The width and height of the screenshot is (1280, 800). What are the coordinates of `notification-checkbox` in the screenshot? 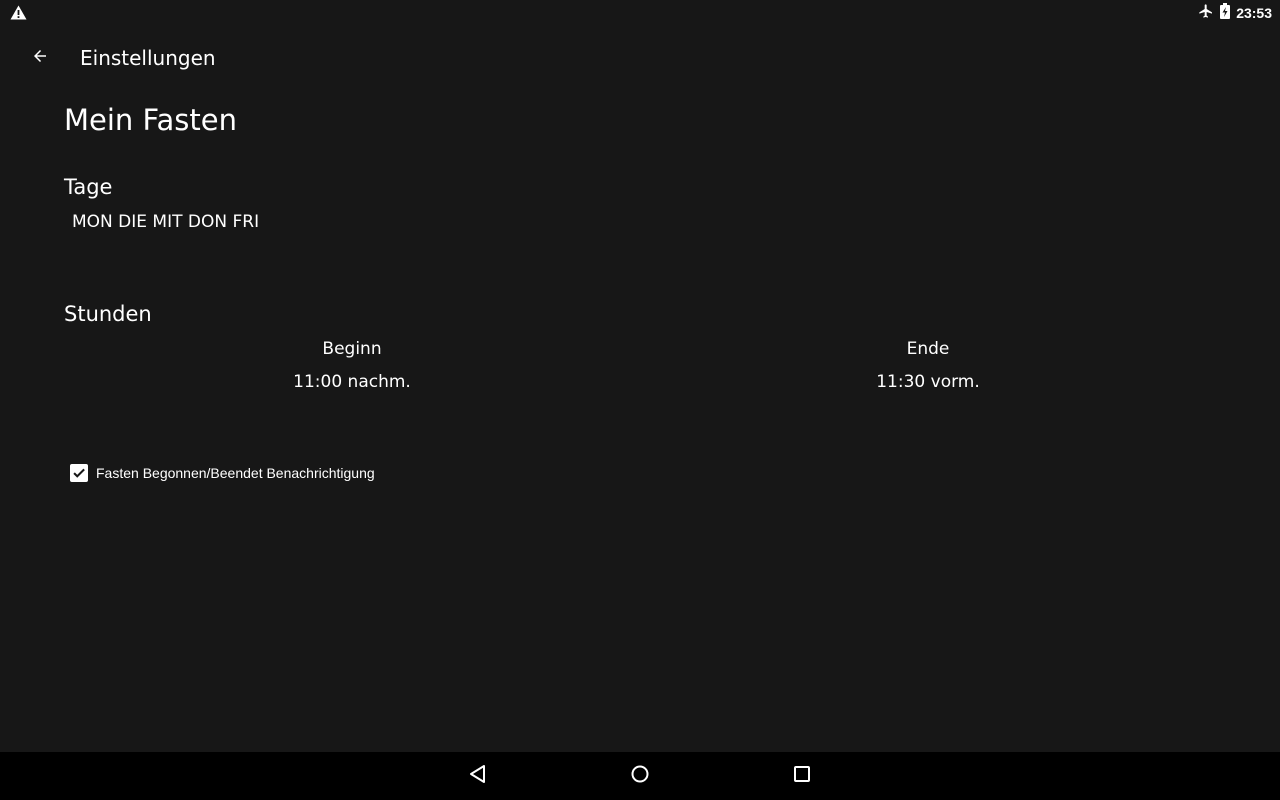 It's located at (79, 473).